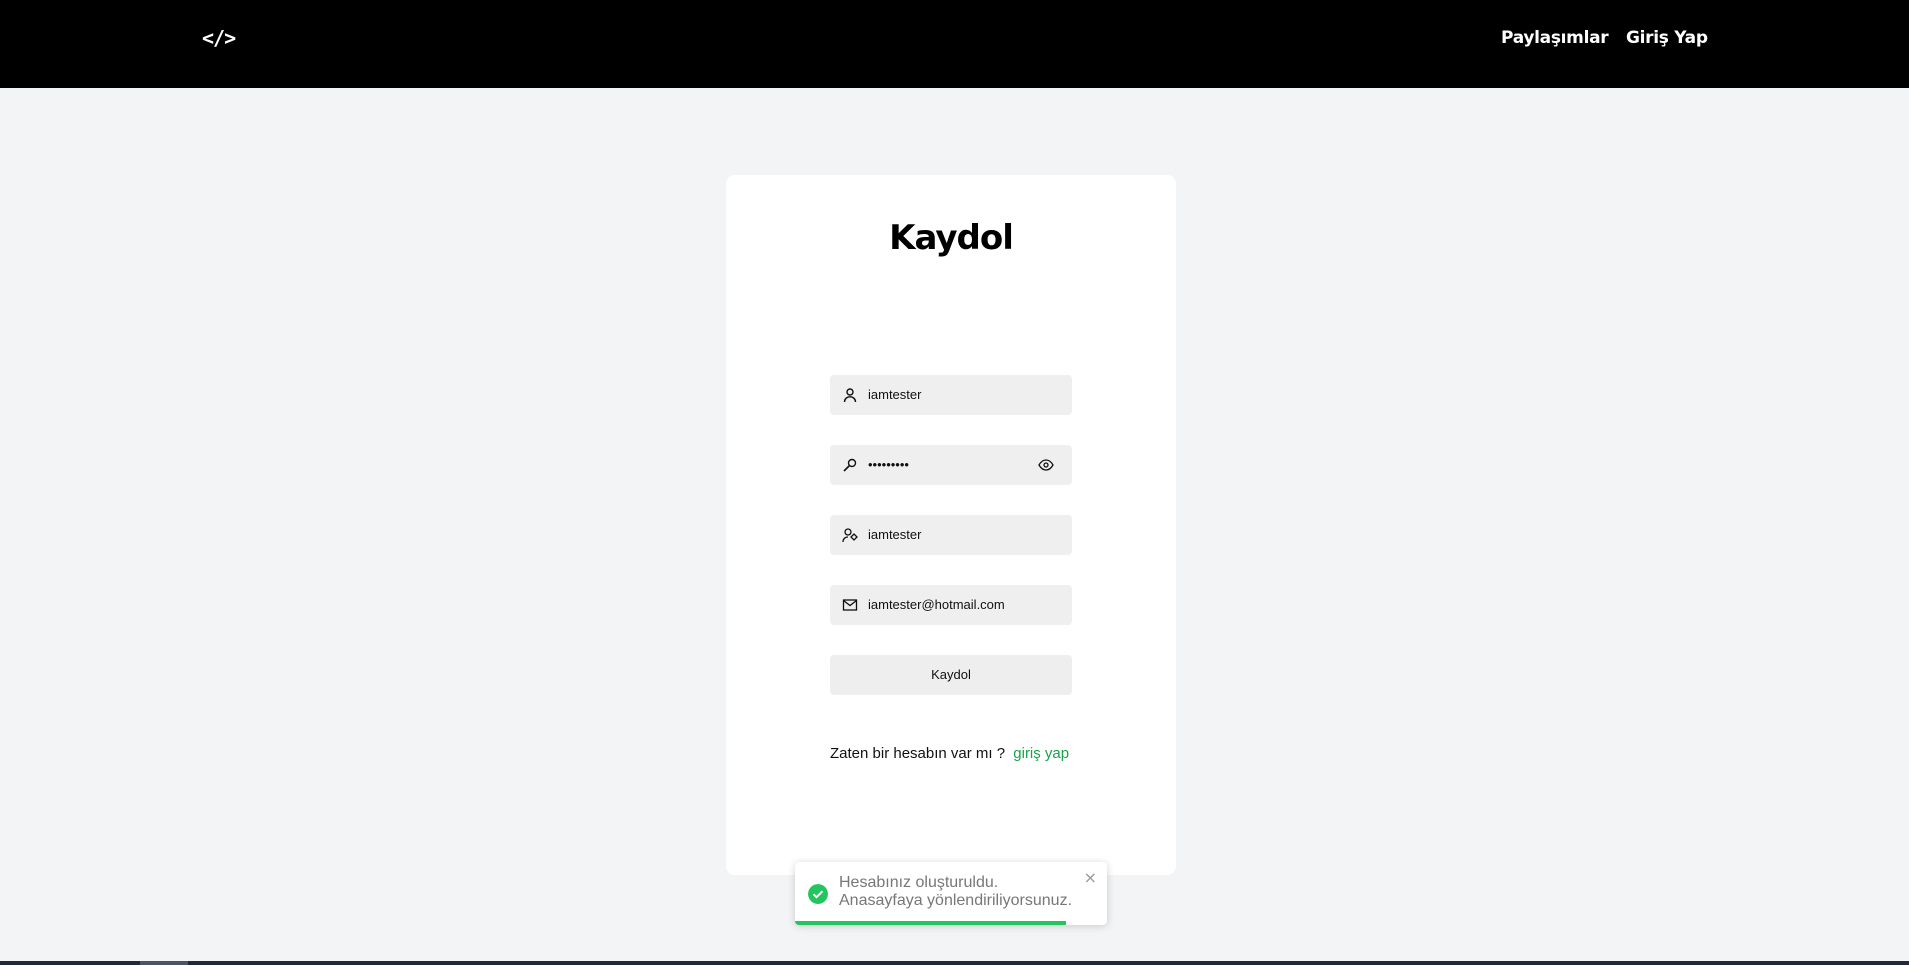 This screenshot has height=965, width=1909. Describe the element at coordinates (951, 465) in the screenshot. I see `password-field: •••••••••` at that location.